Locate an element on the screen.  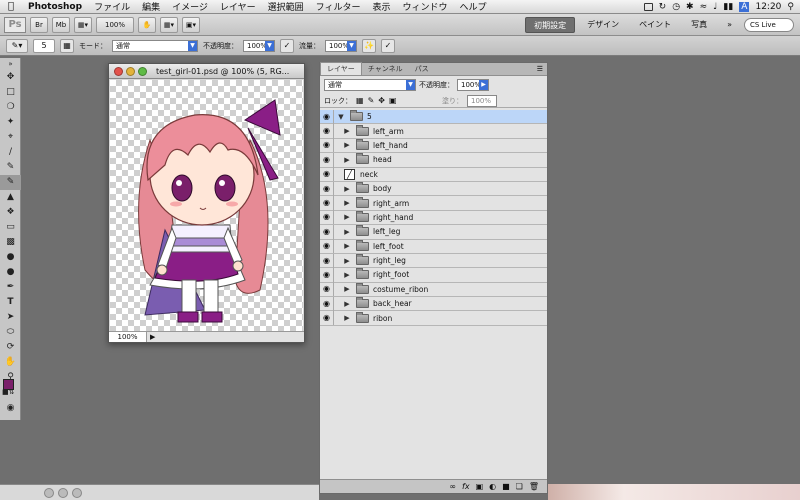
tab-paths: パス is located at coordinates (422, 69).